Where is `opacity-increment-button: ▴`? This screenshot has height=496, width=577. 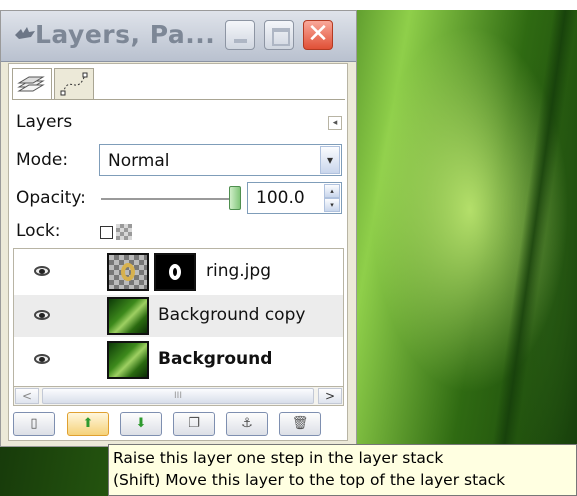
opacity-increment-button: ▴ is located at coordinates (332, 191).